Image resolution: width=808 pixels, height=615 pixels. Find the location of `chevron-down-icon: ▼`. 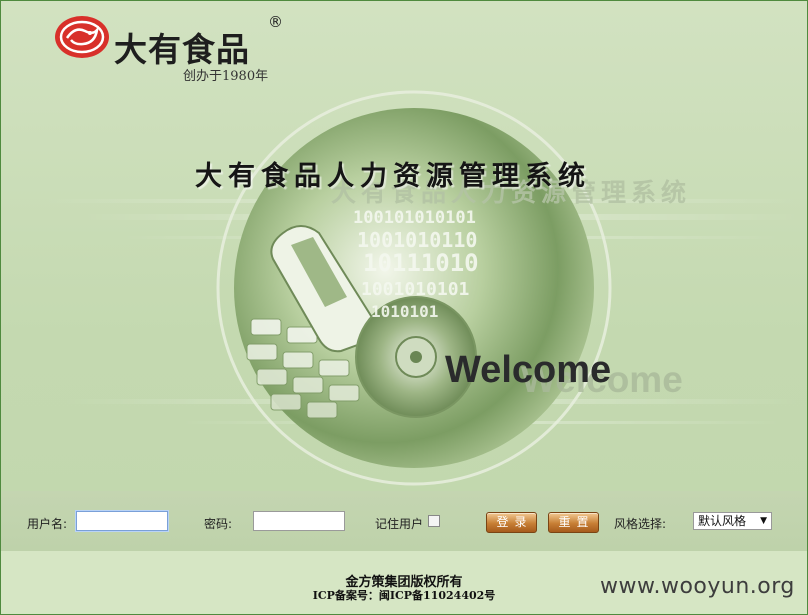

chevron-down-icon: ▼ is located at coordinates (763, 521).